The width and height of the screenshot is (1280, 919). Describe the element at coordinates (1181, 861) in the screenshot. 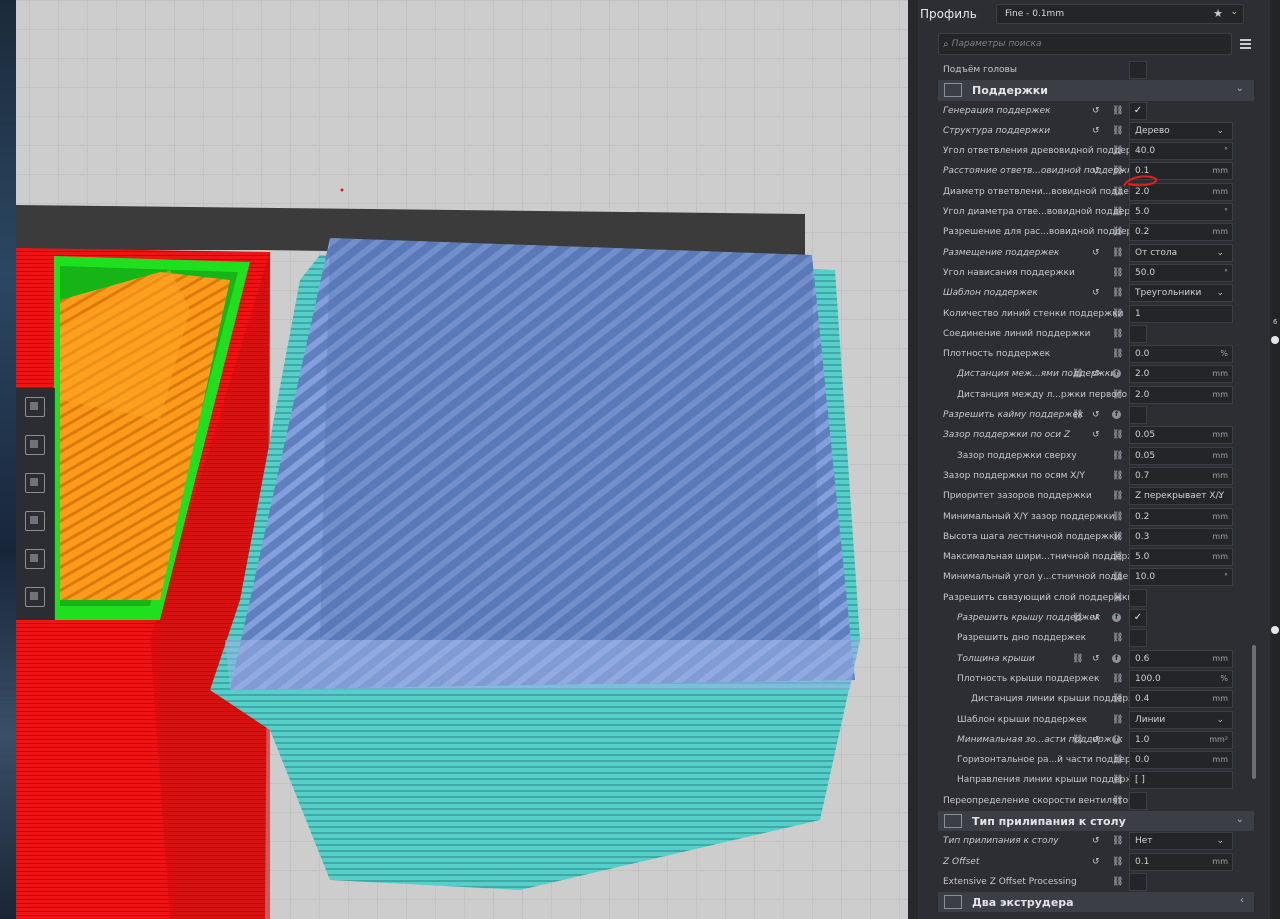

I see `setting-input: 0.1 mm` at that location.